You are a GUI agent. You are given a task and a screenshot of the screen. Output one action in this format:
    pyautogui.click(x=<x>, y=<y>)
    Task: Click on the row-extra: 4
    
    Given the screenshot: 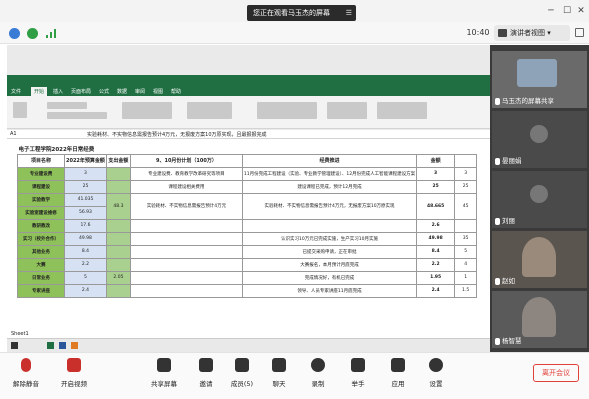 What is the action you would take?
    pyautogui.click(x=466, y=264)
    